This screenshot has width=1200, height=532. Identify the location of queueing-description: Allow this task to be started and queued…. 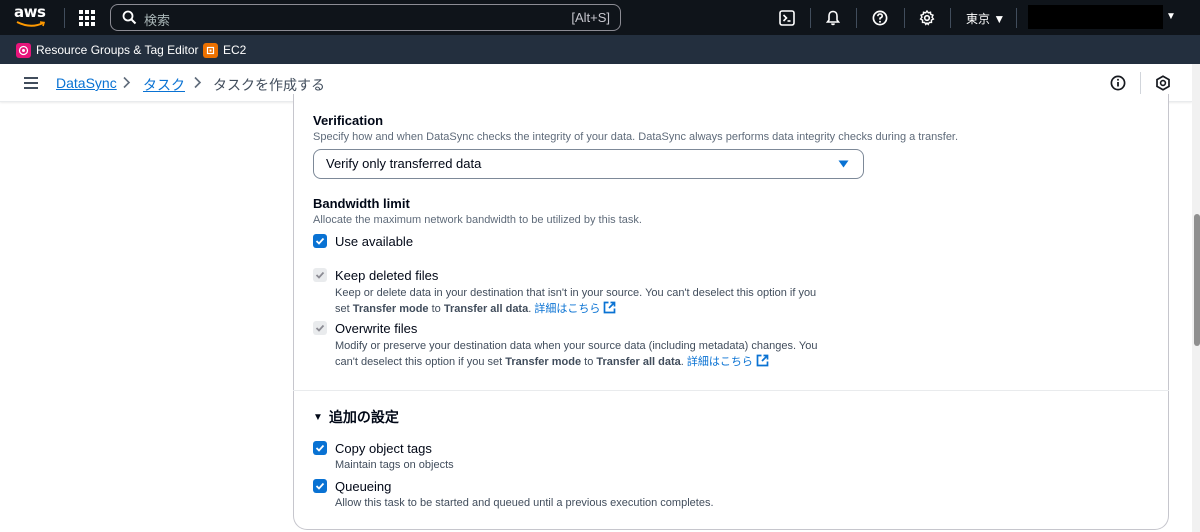
(524, 503).